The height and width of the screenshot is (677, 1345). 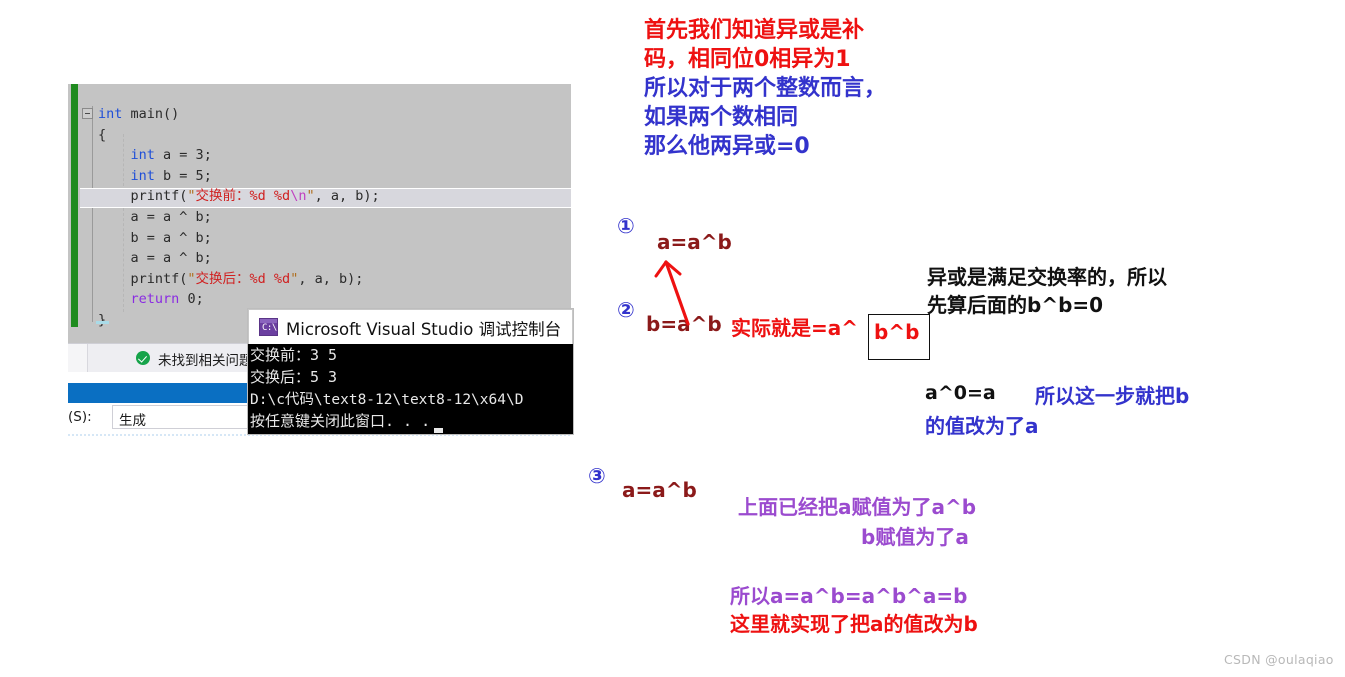 I want to click on step-3-formula: a=a^b, so click(x=659, y=490).